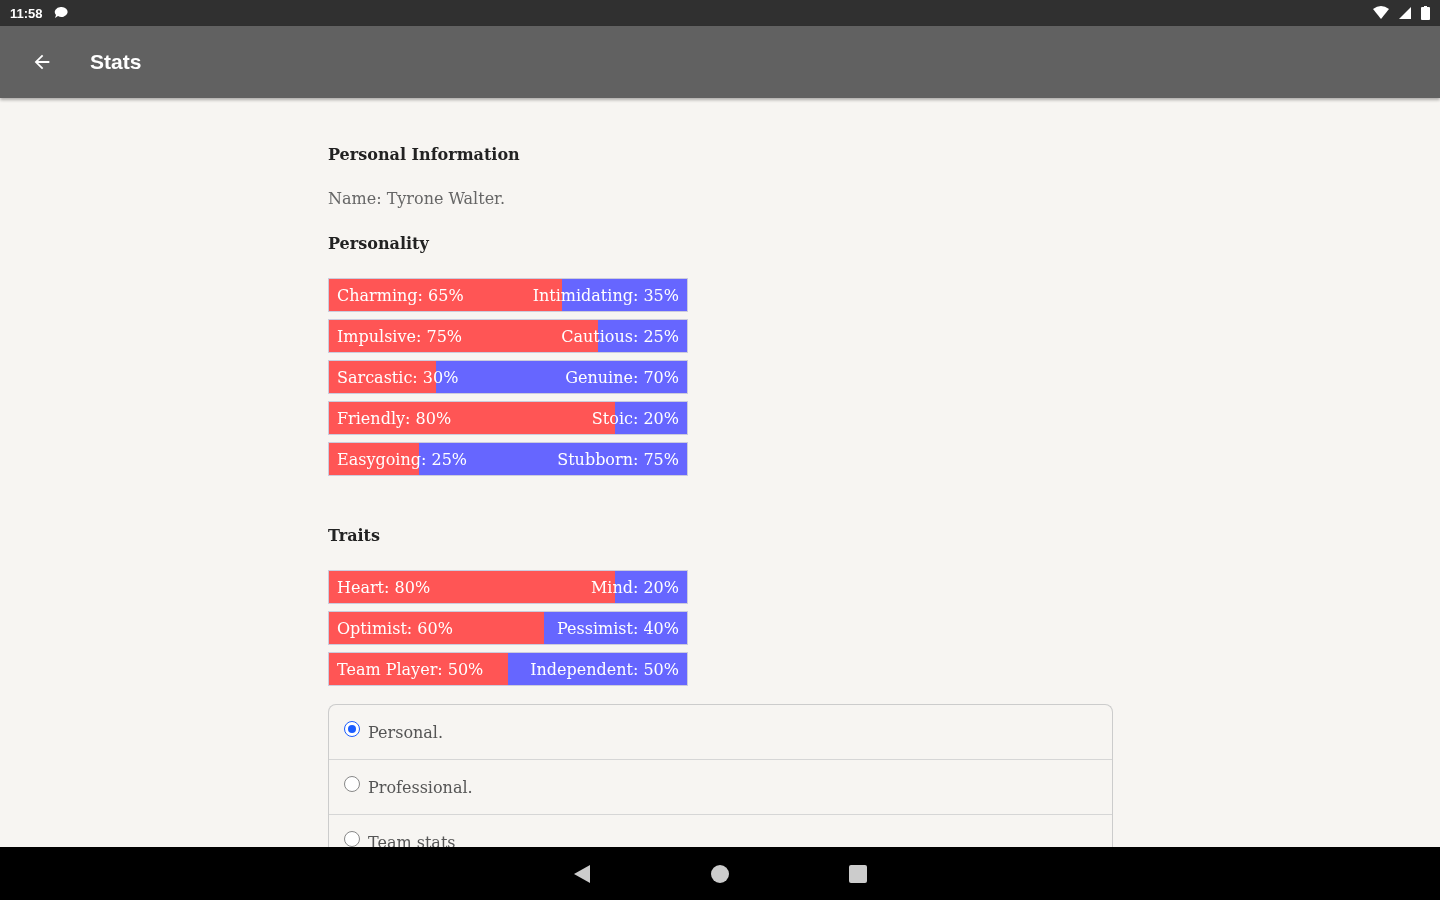 The image size is (1440, 900). I want to click on option-label: Personal., so click(406, 732).